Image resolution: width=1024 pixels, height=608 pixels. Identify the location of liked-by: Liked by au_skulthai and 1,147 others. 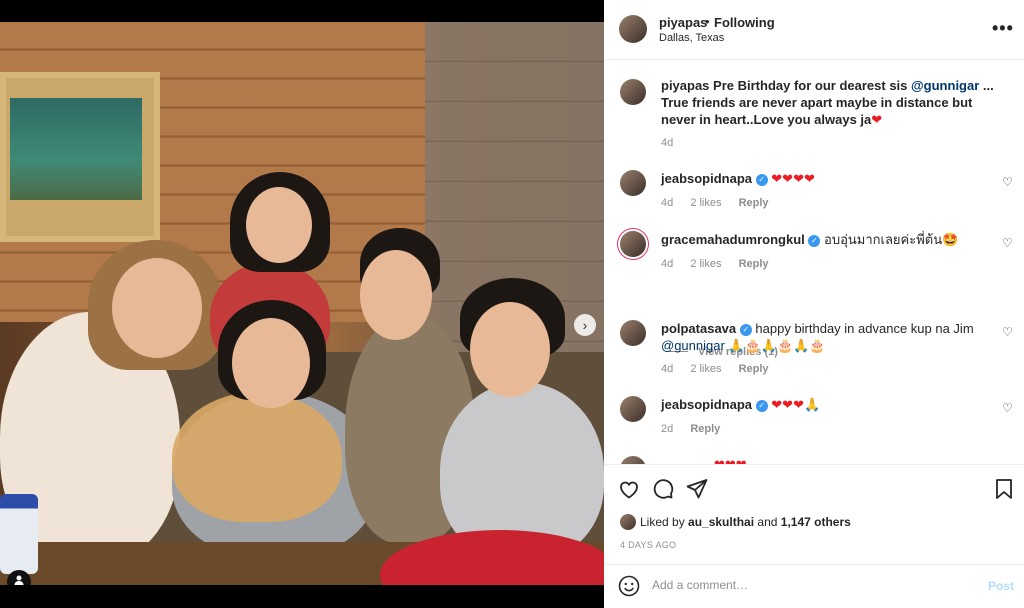
(735, 522).